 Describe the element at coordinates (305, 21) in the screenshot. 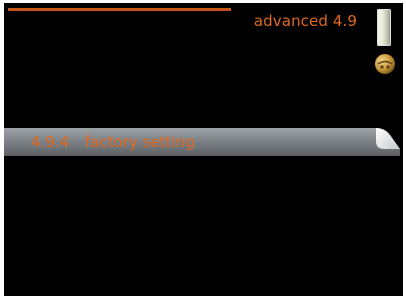

I see `menu-title: advanced 4.9` at that location.